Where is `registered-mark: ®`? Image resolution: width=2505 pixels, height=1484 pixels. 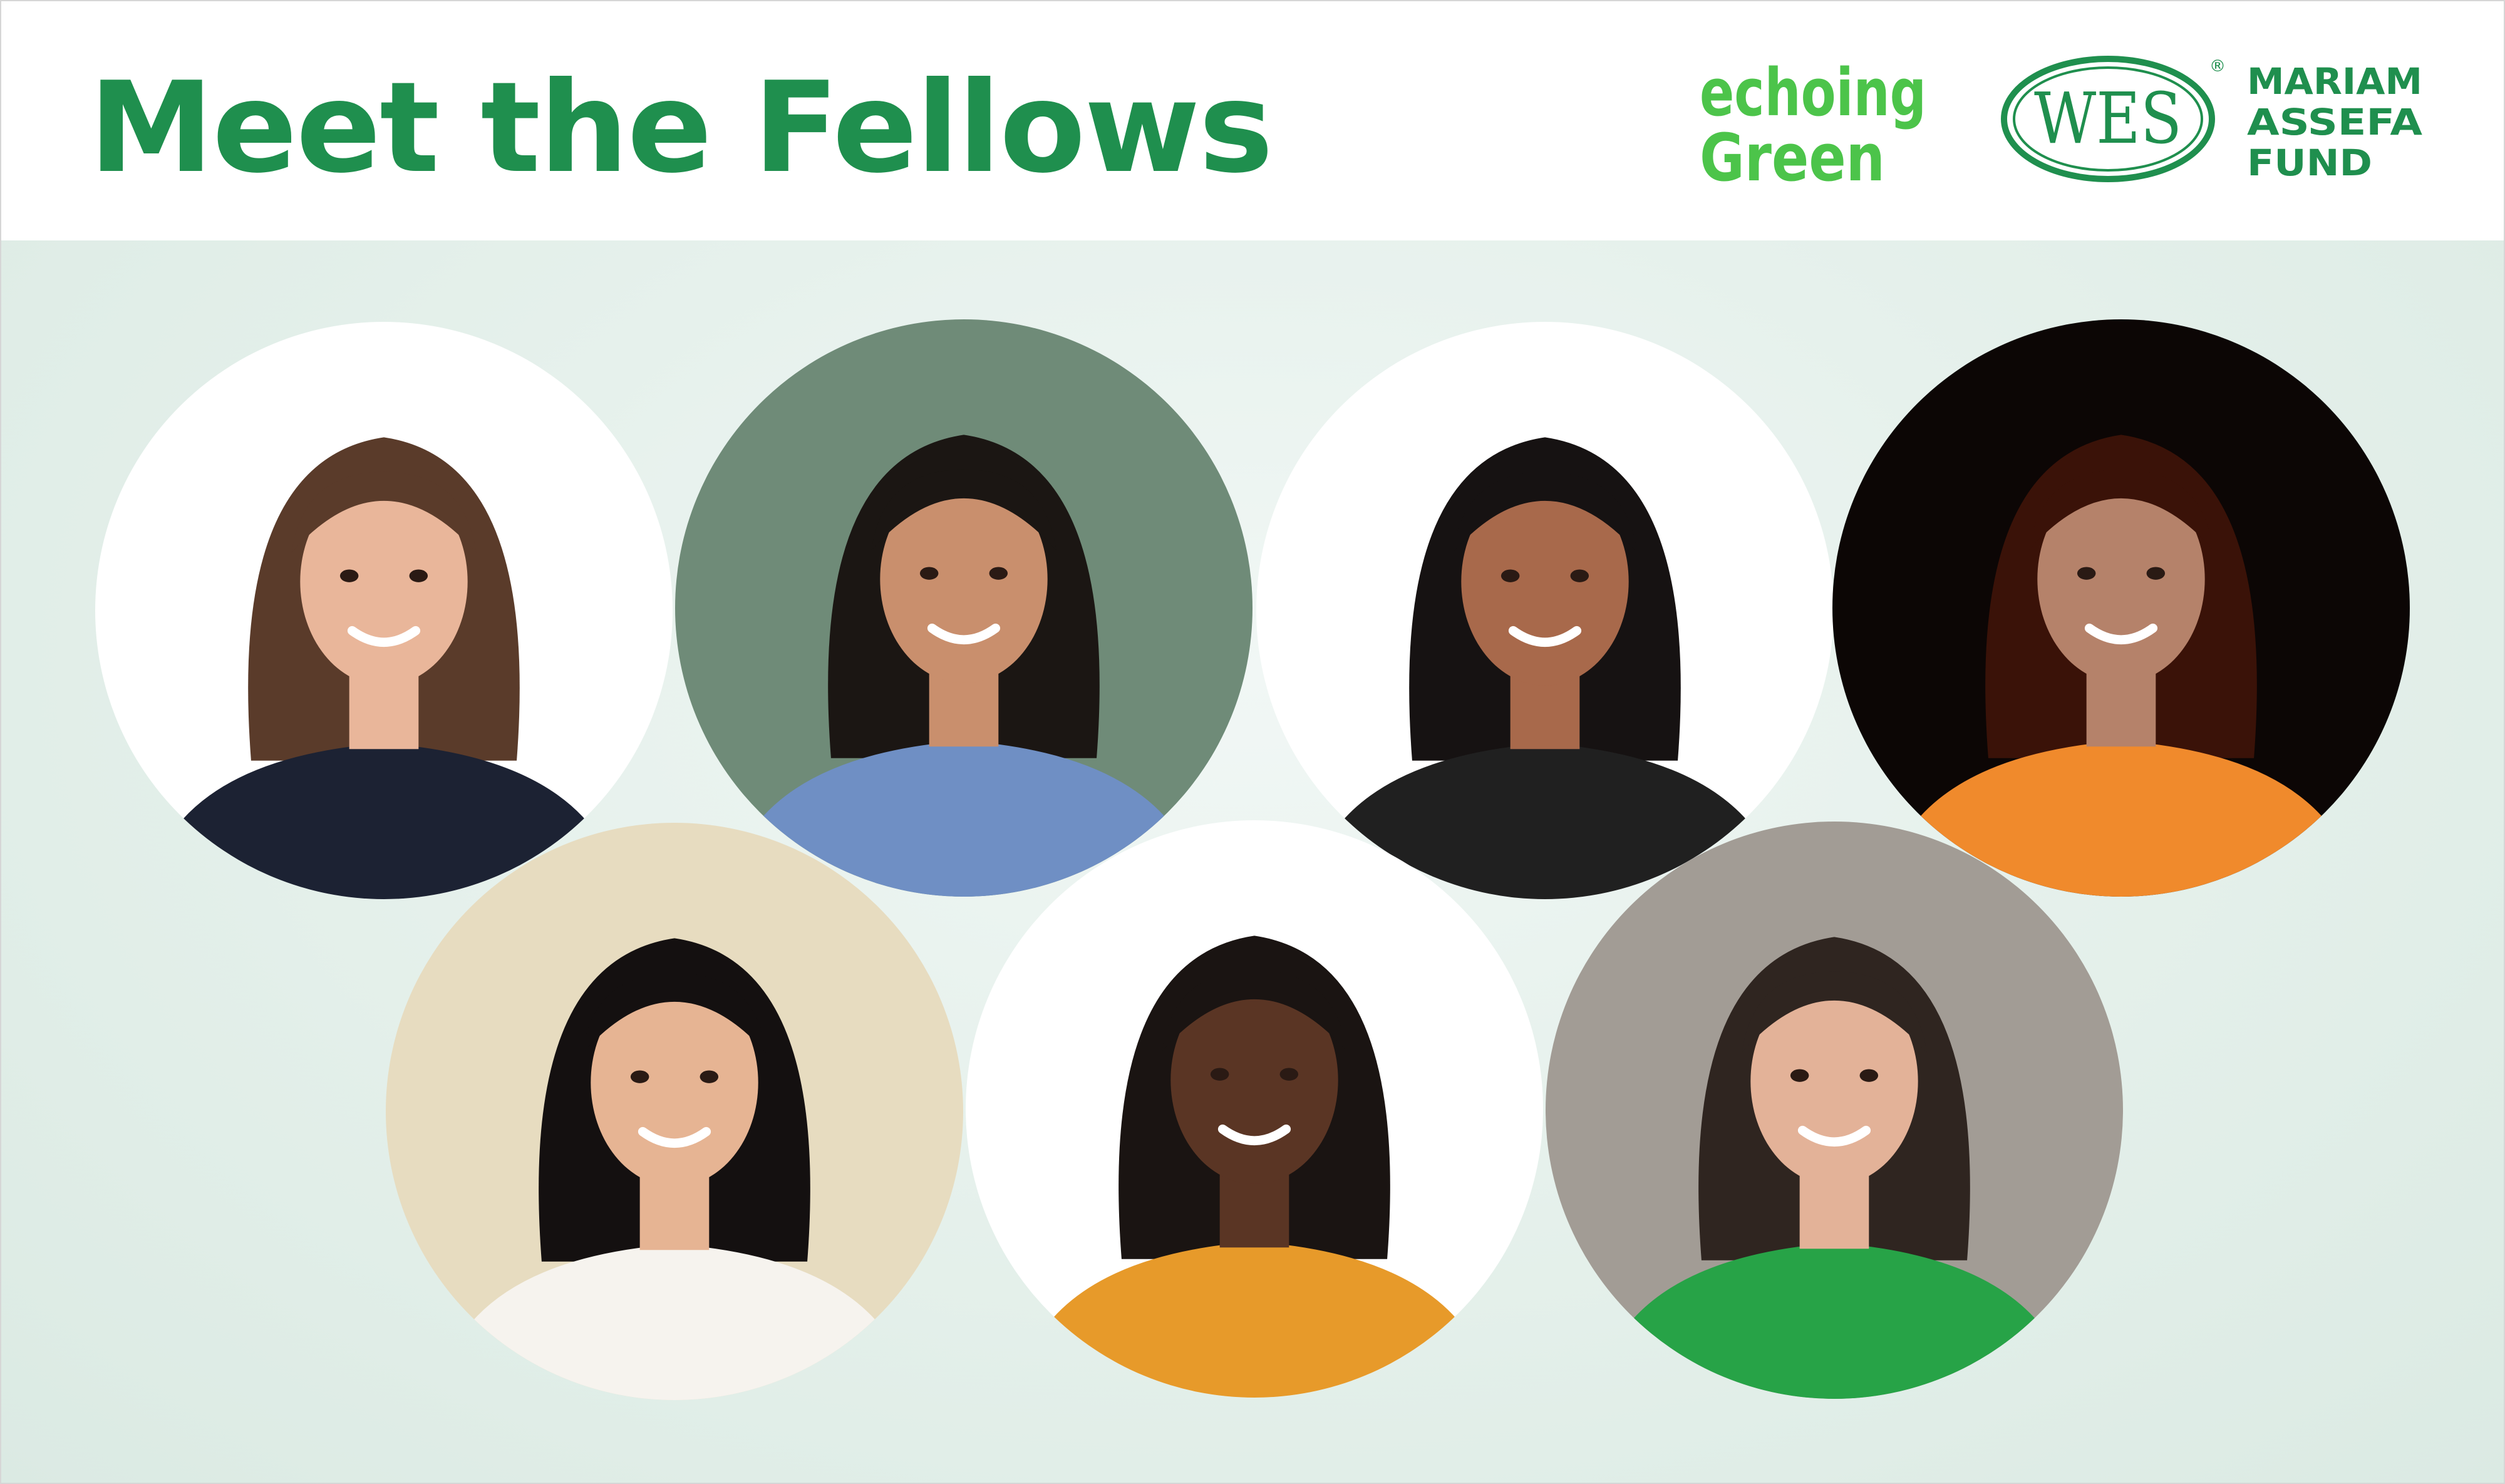 registered-mark: ® is located at coordinates (2217, 66).